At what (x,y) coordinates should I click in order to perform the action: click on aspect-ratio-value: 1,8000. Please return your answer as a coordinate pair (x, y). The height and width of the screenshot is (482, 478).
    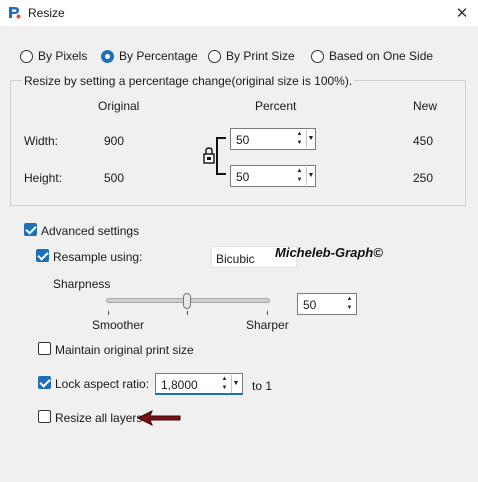
    Looking at the image, I should click on (179, 385).